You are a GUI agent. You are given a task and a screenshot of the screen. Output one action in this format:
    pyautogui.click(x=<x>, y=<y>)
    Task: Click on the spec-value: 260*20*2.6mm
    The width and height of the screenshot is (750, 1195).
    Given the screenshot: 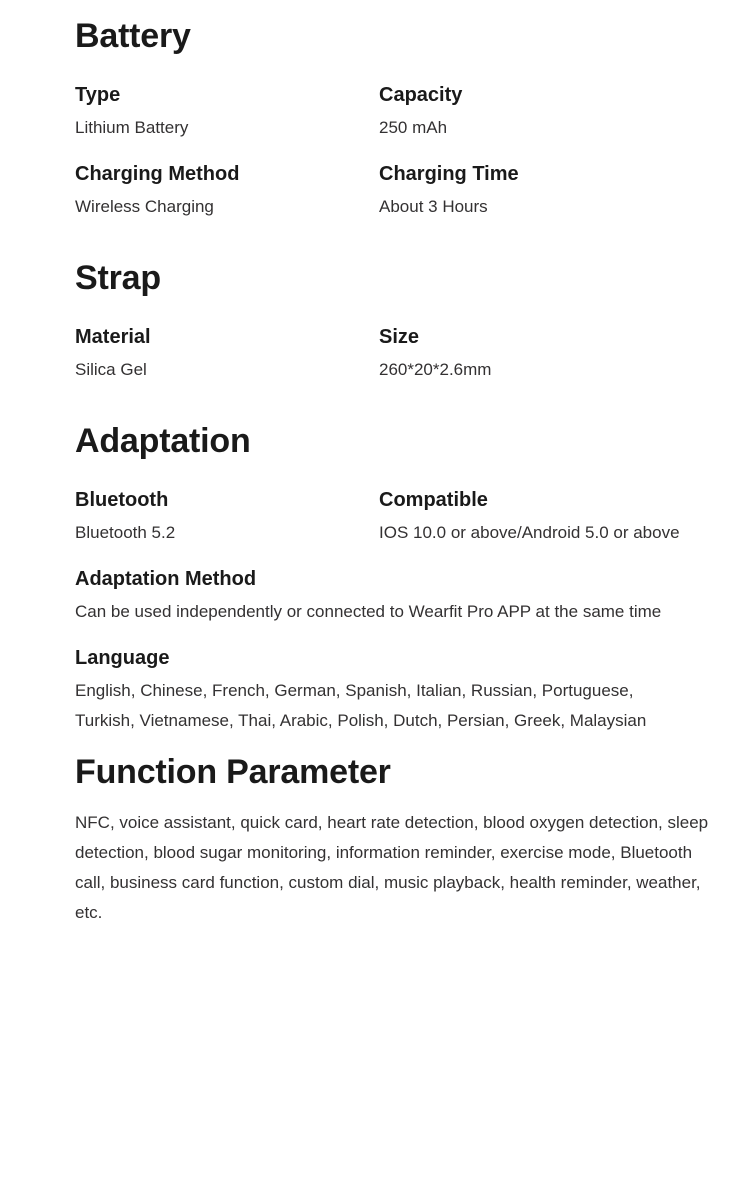 What is the action you would take?
    pyautogui.click(x=435, y=369)
    